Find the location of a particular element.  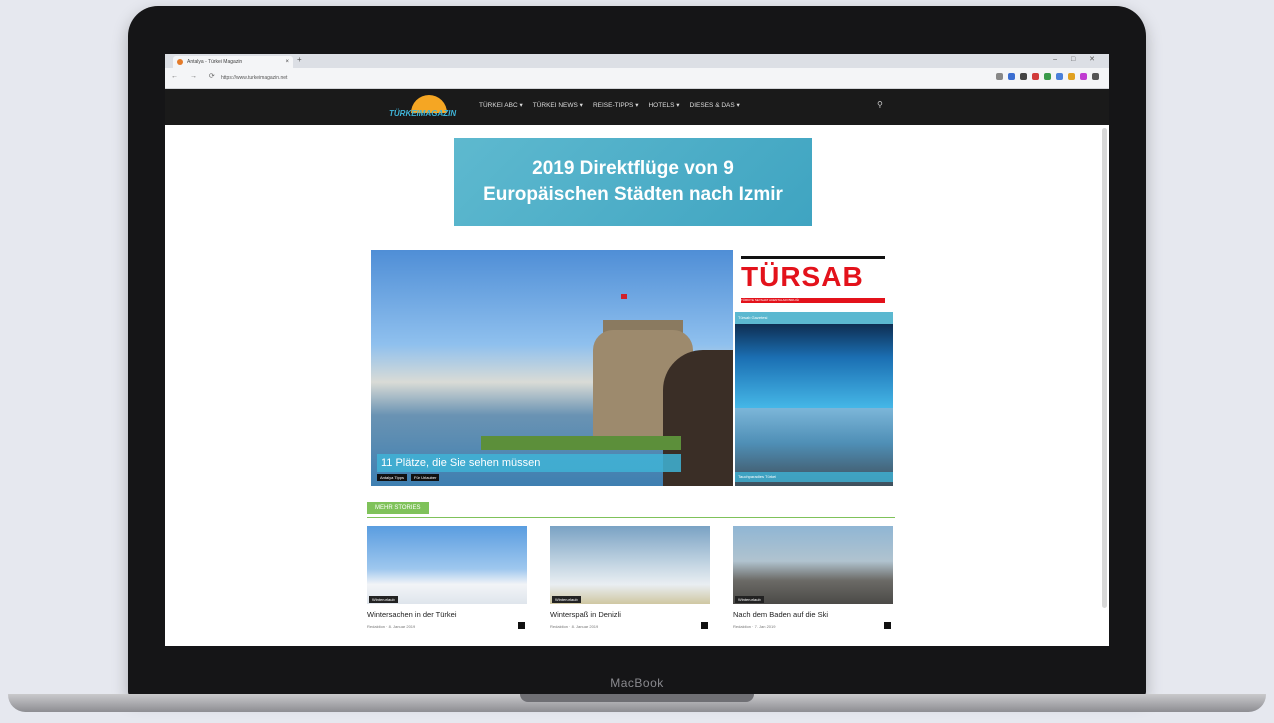

diving-image is located at coordinates (814, 366).